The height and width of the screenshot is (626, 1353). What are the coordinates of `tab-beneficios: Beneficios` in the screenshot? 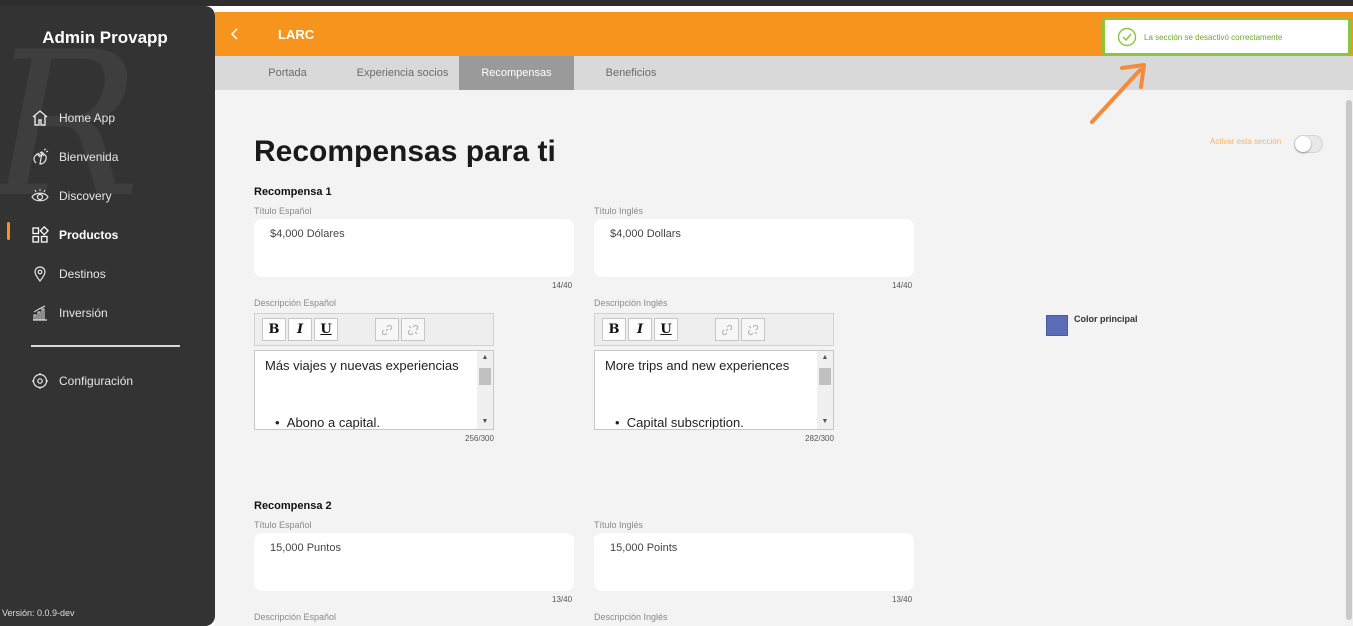 It's located at (631, 73).